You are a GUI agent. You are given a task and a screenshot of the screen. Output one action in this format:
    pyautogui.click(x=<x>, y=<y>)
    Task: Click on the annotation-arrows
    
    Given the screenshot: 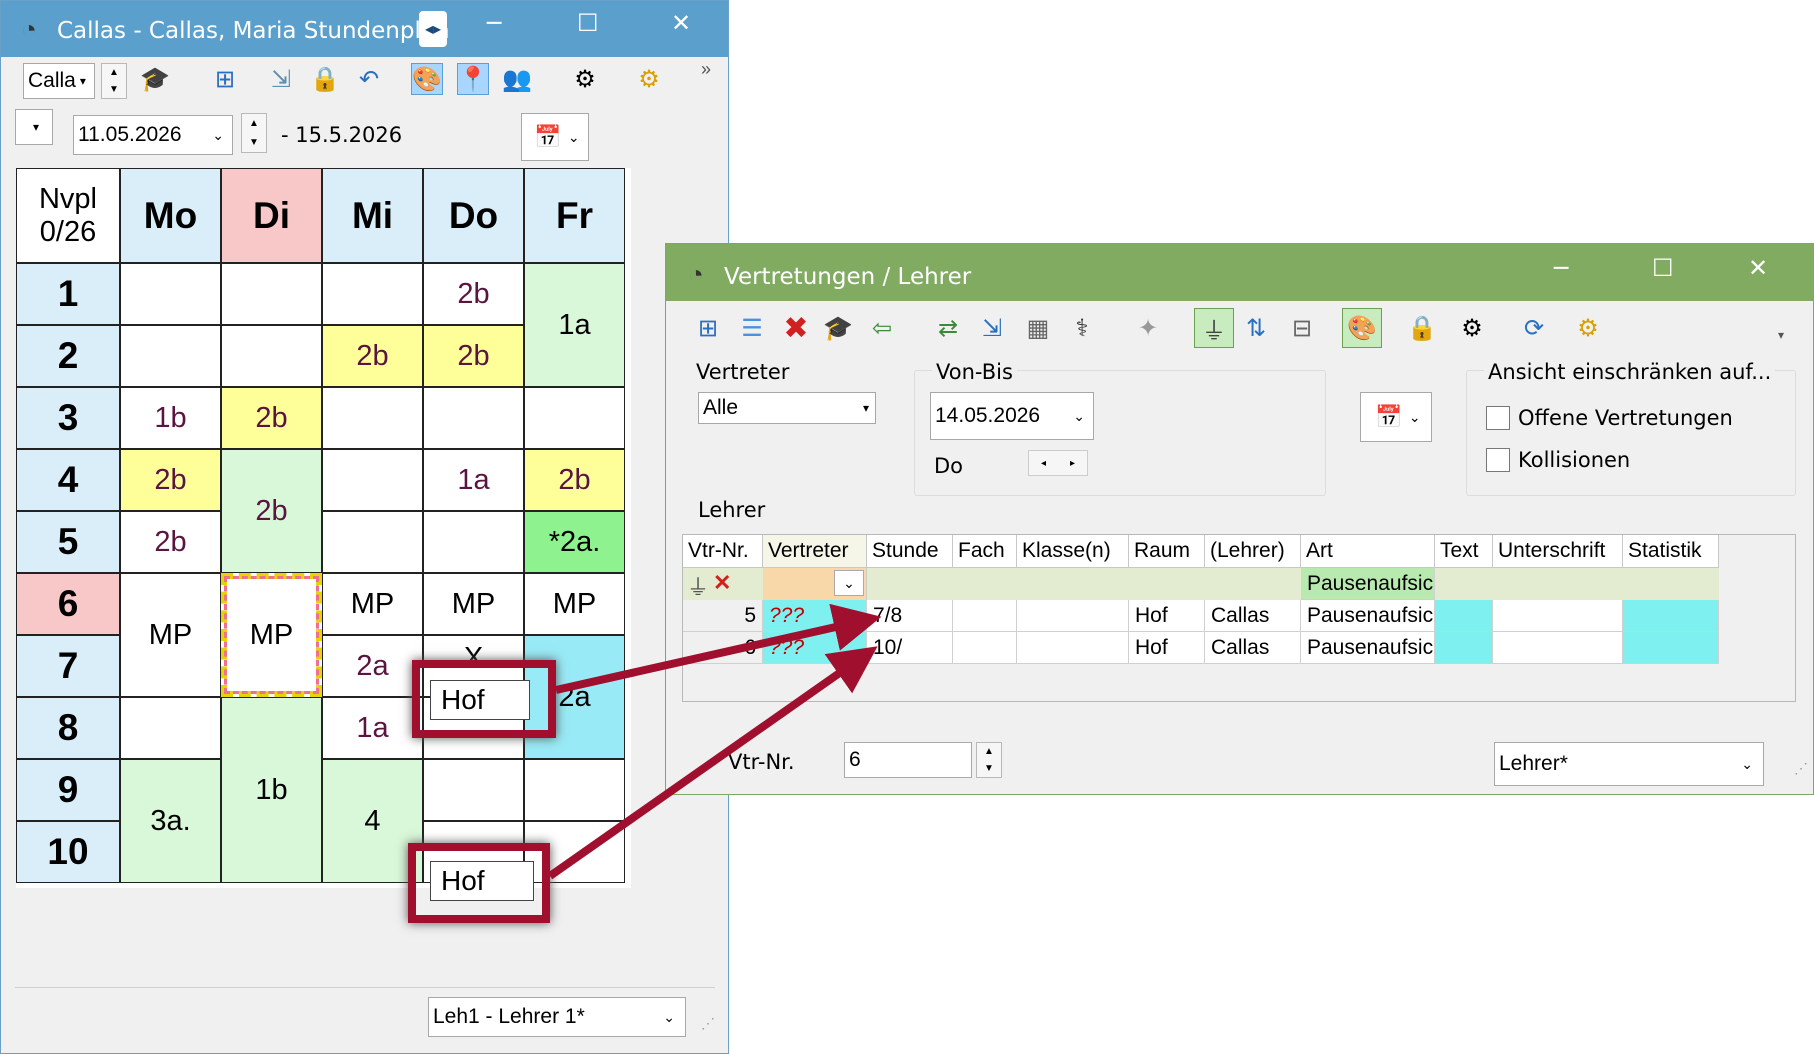 What is the action you would take?
    pyautogui.click(x=714, y=741)
    